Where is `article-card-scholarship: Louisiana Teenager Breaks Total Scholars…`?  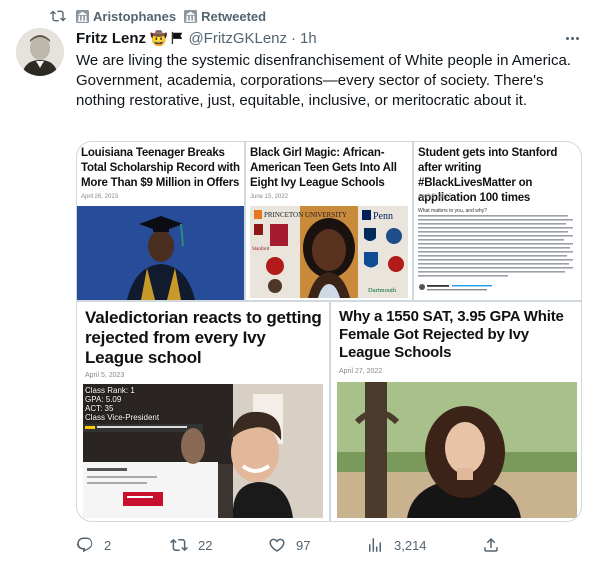 article-card-scholarship: Louisiana Teenager Breaks Total Scholars… is located at coordinates (160, 221).